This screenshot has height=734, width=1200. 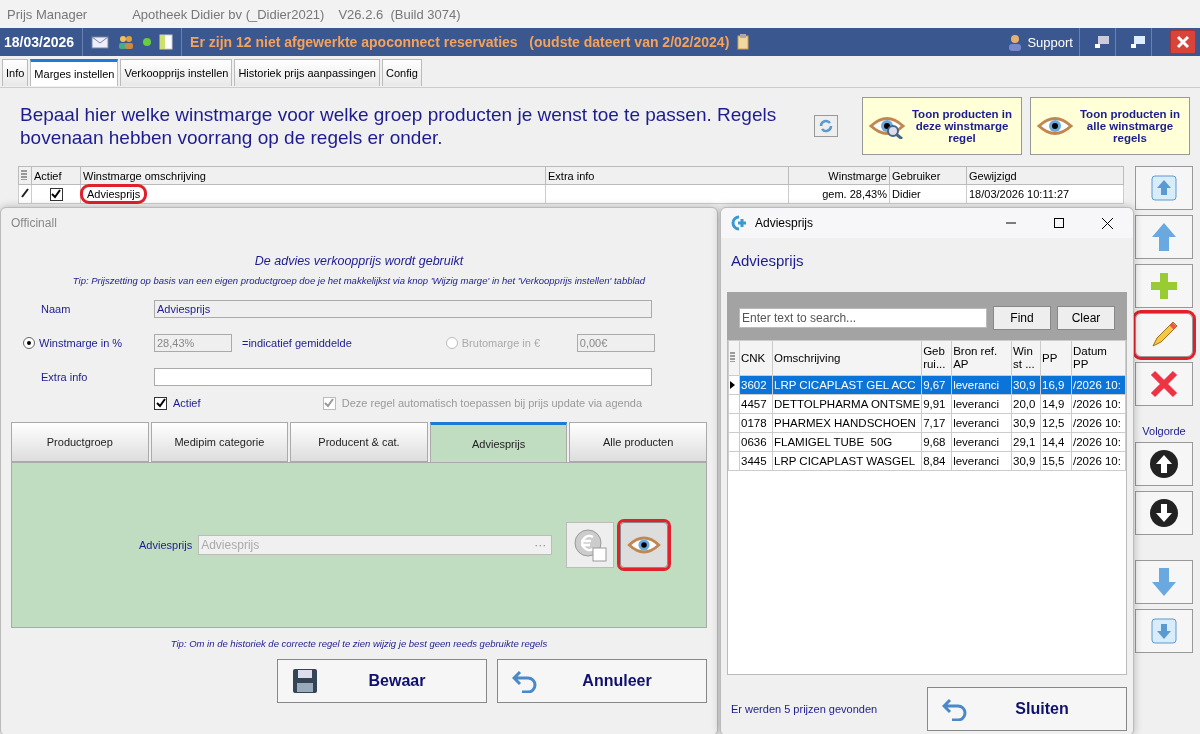 What do you see at coordinates (47, 14) in the screenshot?
I see `app-title: Prijs Manager` at bounding box center [47, 14].